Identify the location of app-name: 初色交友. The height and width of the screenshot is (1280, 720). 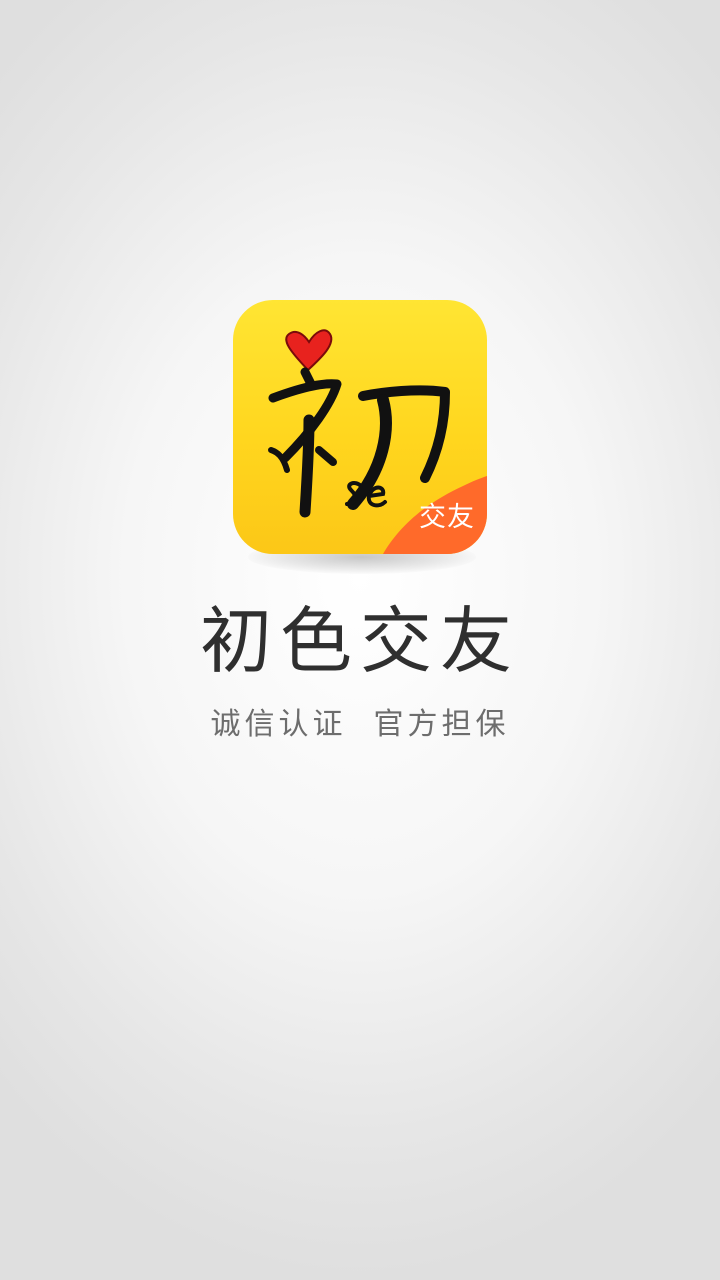
(359, 641).